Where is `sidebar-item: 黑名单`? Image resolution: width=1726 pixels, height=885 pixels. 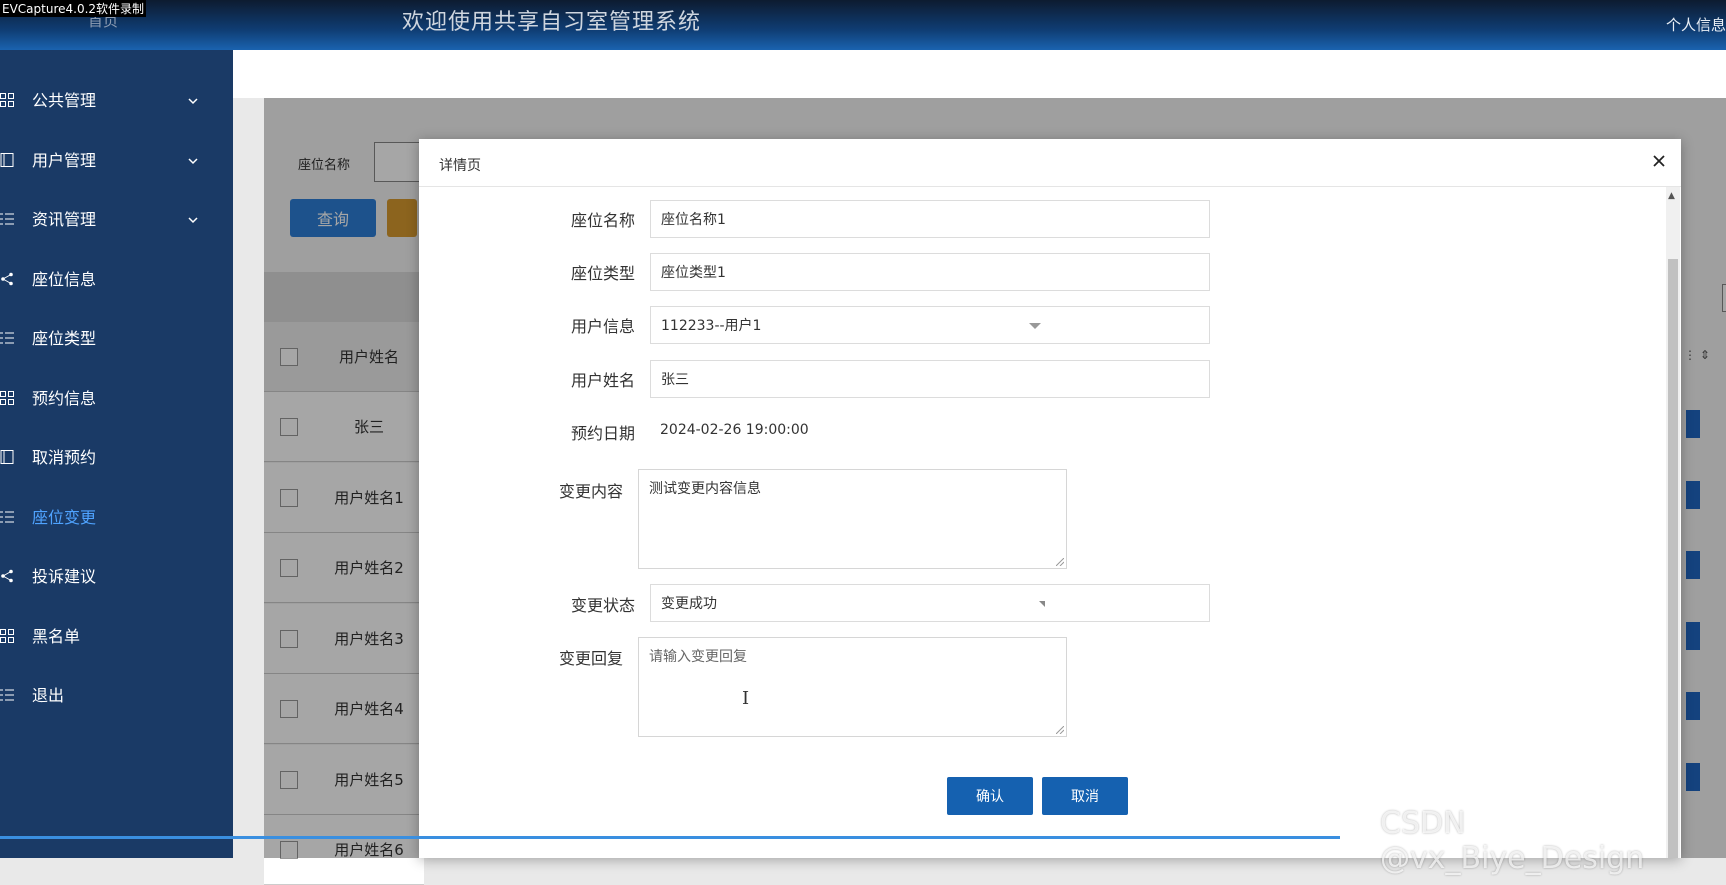 sidebar-item: 黑名单 is located at coordinates (116, 635).